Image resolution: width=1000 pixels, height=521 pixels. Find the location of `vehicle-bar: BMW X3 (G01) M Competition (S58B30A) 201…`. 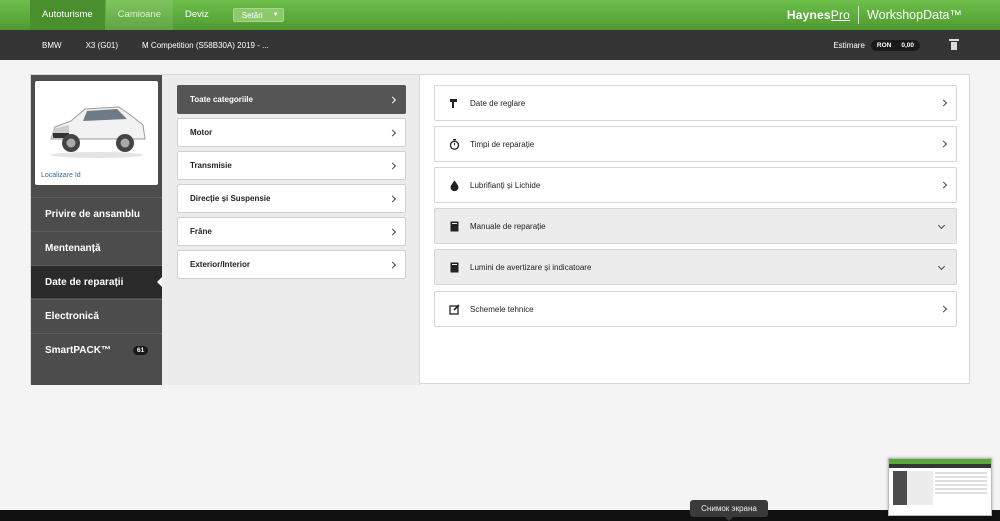

vehicle-bar: BMW X3 (G01) M Competition (S58B30A) 201… is located at coordinates (500, 45).